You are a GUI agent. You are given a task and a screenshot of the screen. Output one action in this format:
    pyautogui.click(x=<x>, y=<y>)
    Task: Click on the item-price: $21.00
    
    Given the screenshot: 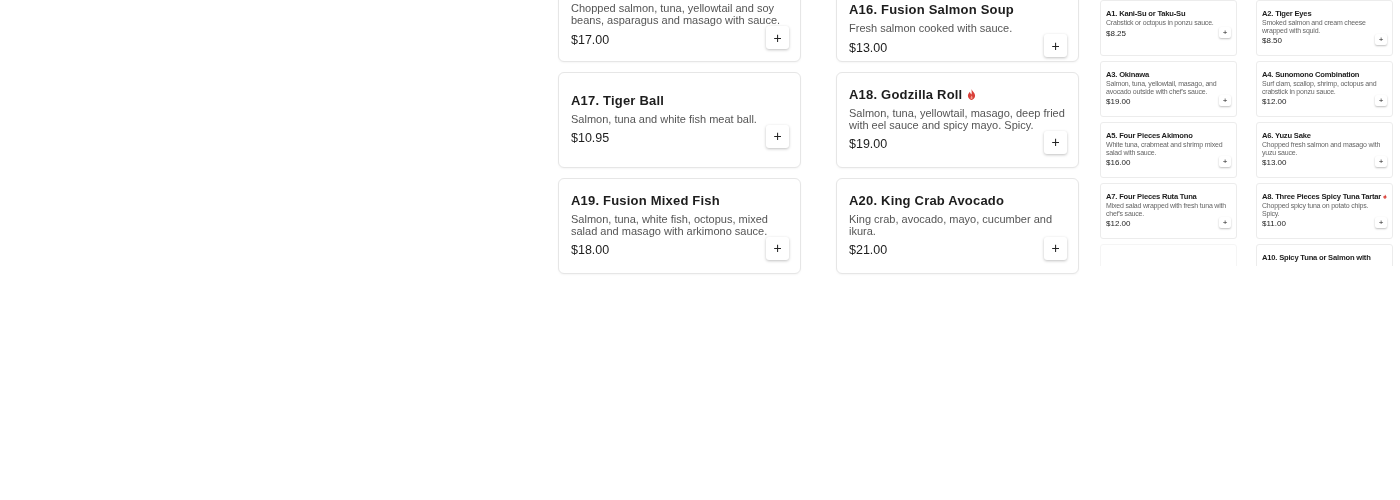 What is the action you would take?
    pyautogui.click(x=868, y=250)
    